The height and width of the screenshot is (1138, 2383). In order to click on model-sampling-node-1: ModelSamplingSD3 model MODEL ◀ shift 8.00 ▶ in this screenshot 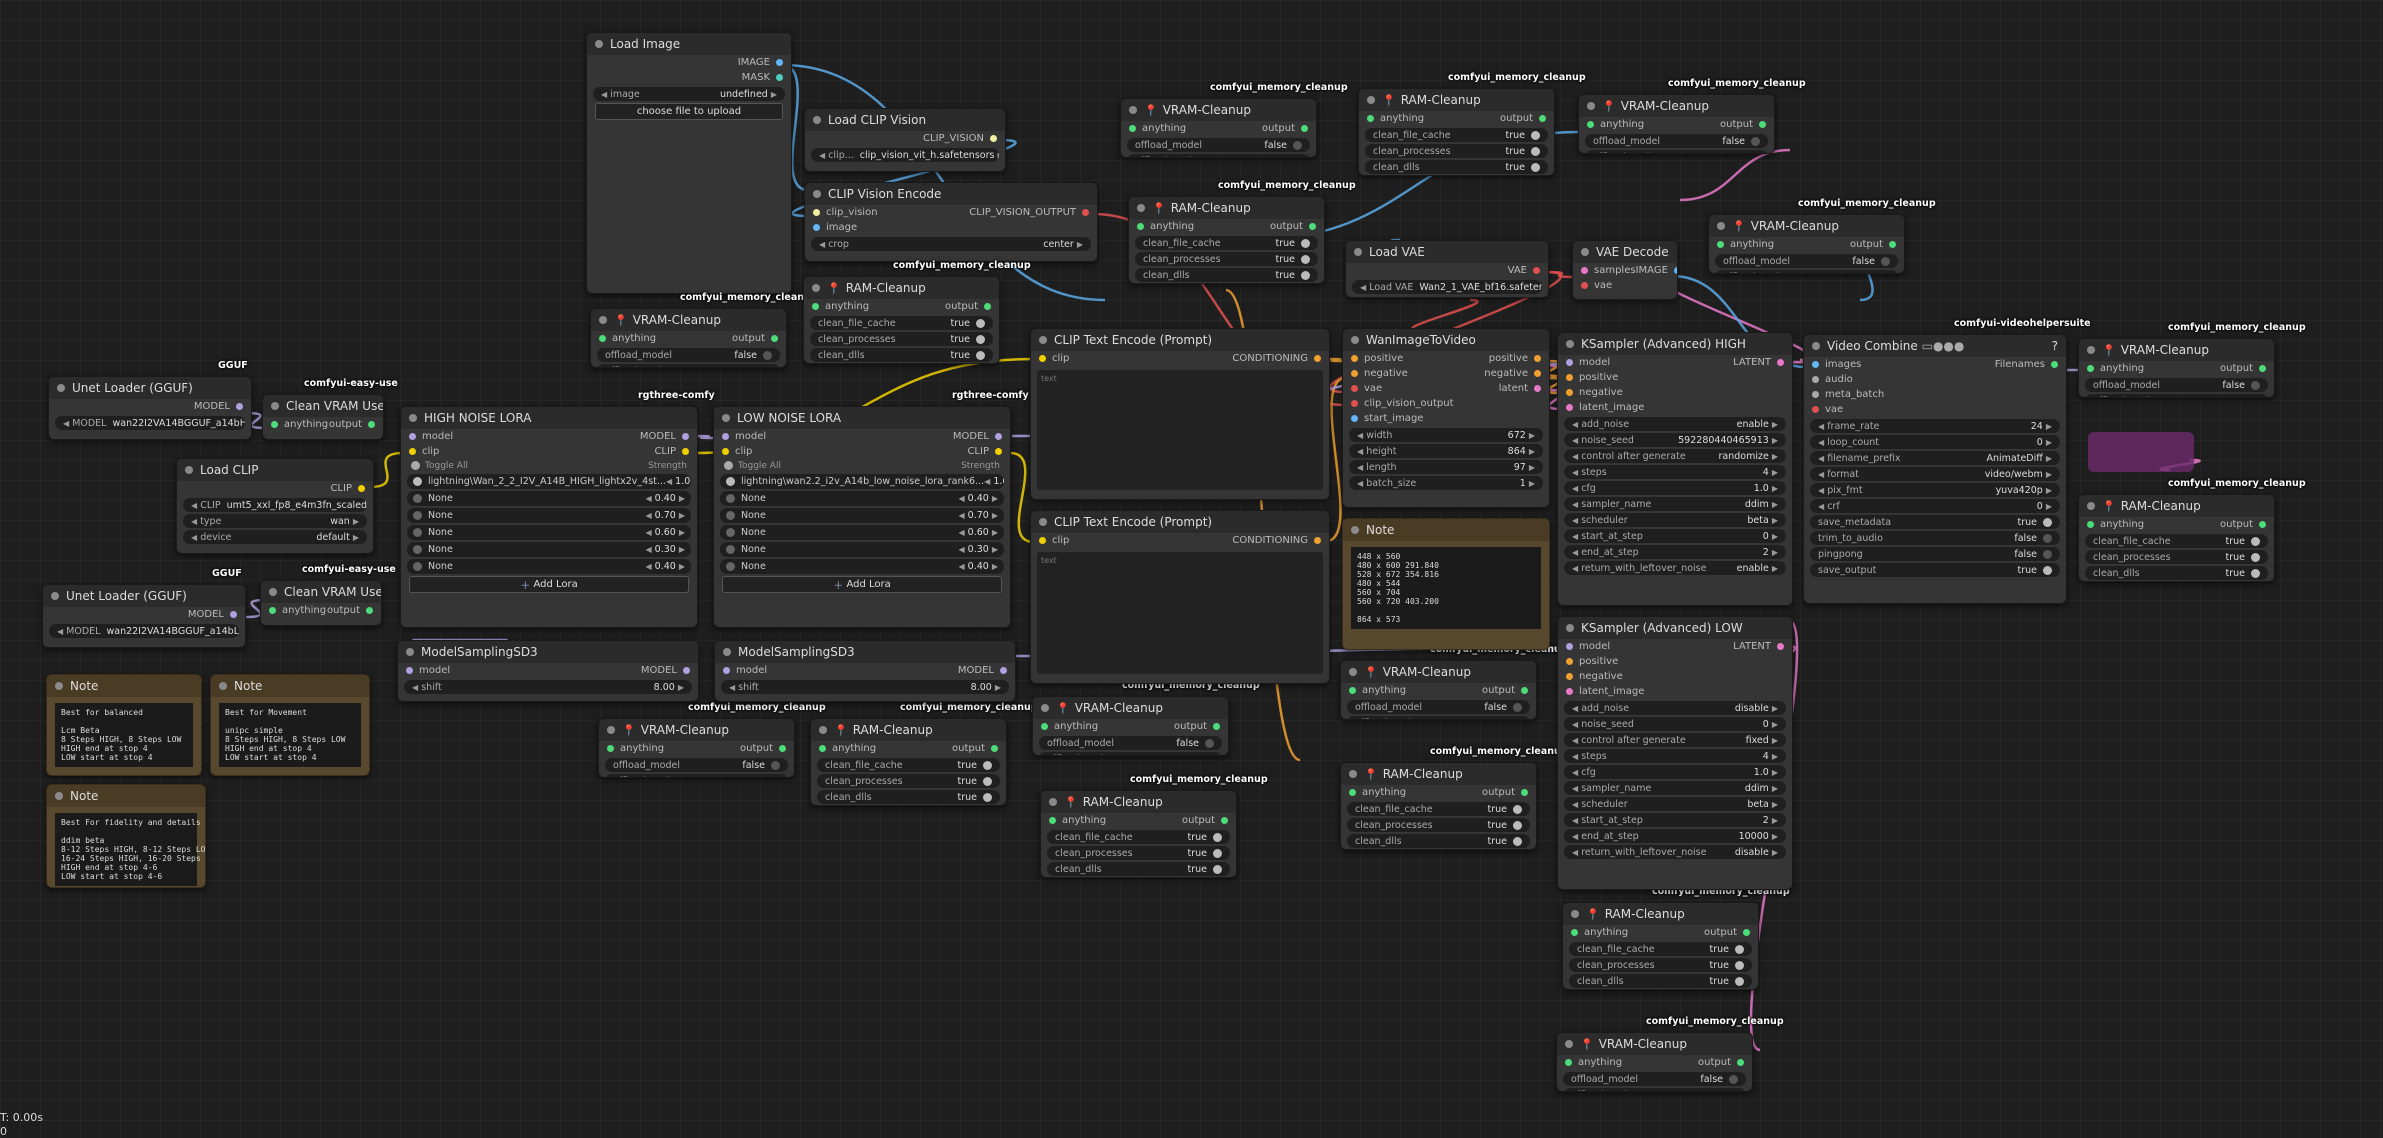, I will do `click(548, 671)`.